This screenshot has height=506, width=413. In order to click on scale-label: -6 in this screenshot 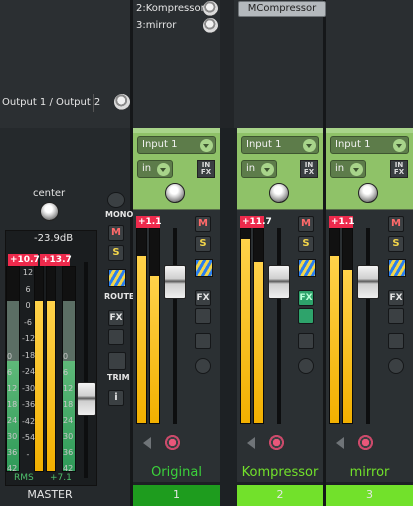, I will do `click(28, 322)`.